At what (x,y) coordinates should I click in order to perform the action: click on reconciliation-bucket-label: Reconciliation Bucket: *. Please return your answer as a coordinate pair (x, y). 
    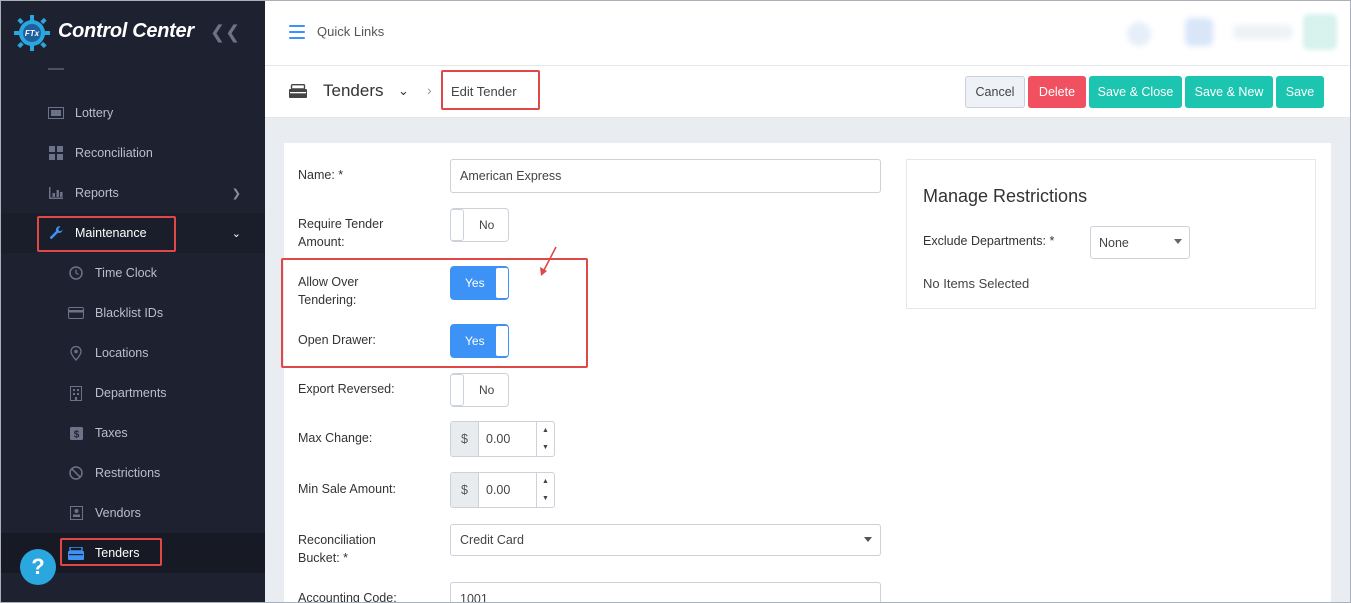
    Looking at the image, I should click on (337, 549).